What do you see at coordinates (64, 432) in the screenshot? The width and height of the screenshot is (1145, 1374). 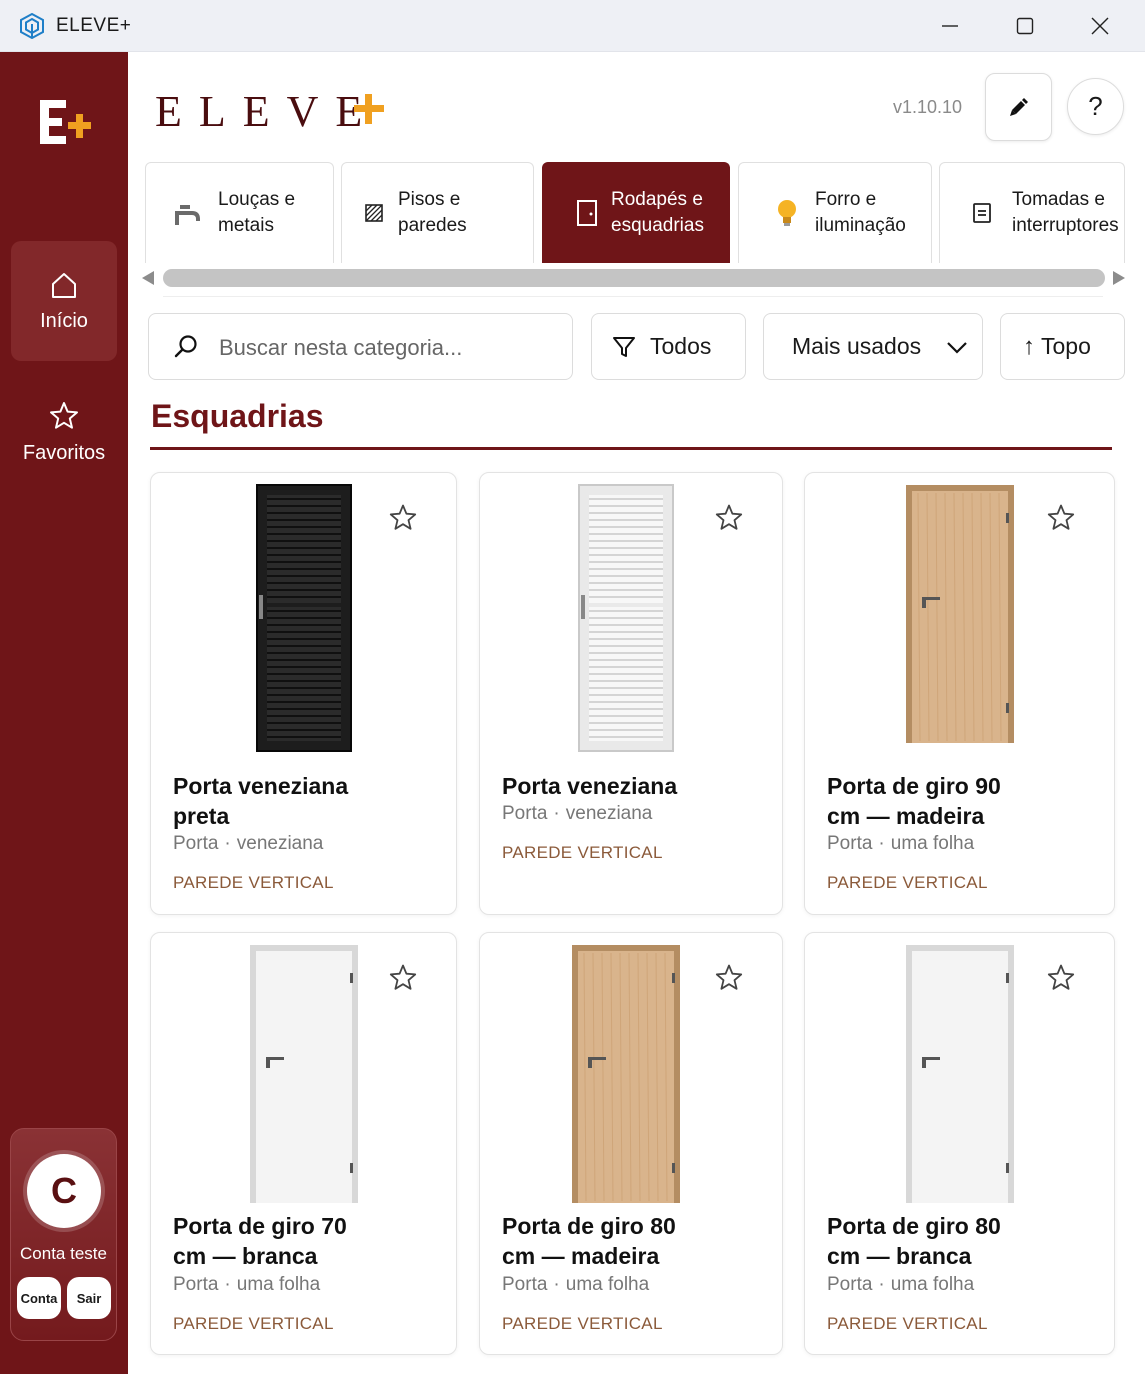 I see `sidebar-item-favoritos: Favoritos` at bounding box center [64, 432].